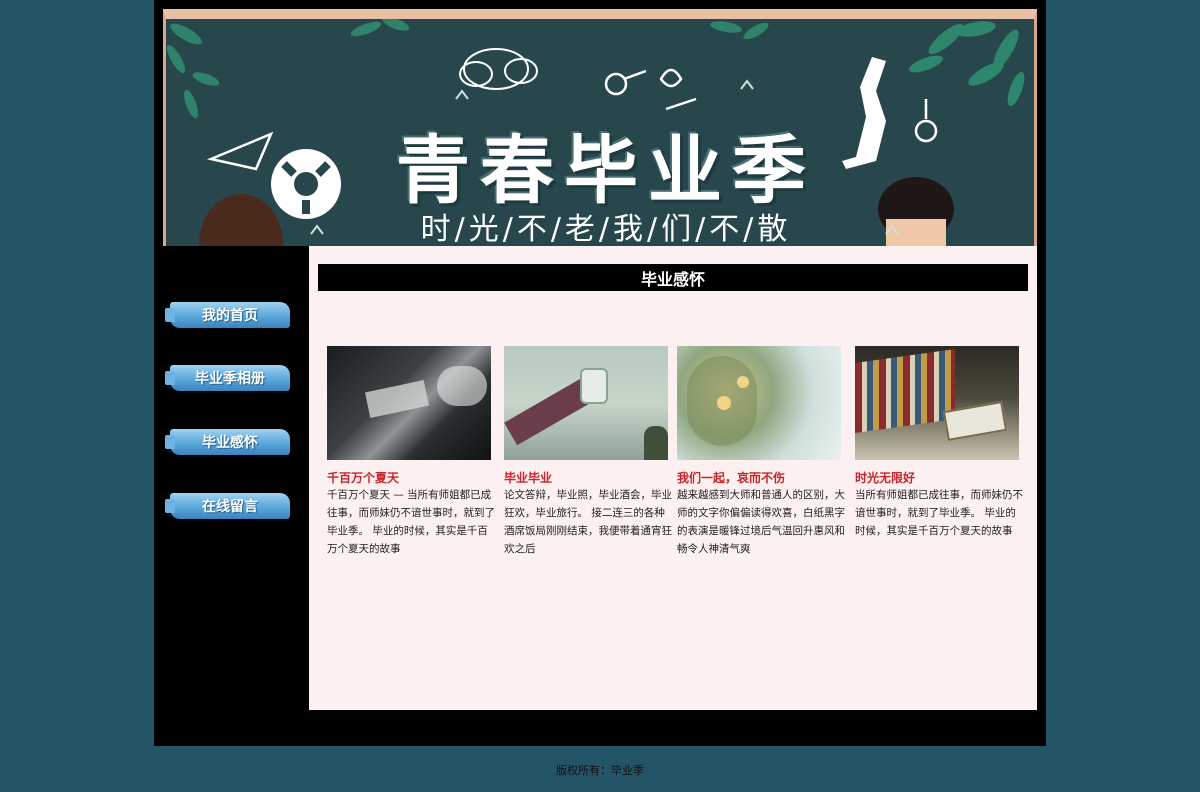 Image resolution: width=1200 pixels, height=792 pixels. What do you see at coordinates (939, 478) in the screenshot?
I see `article-title: 时光无限好` at bounding box center [939, 478].